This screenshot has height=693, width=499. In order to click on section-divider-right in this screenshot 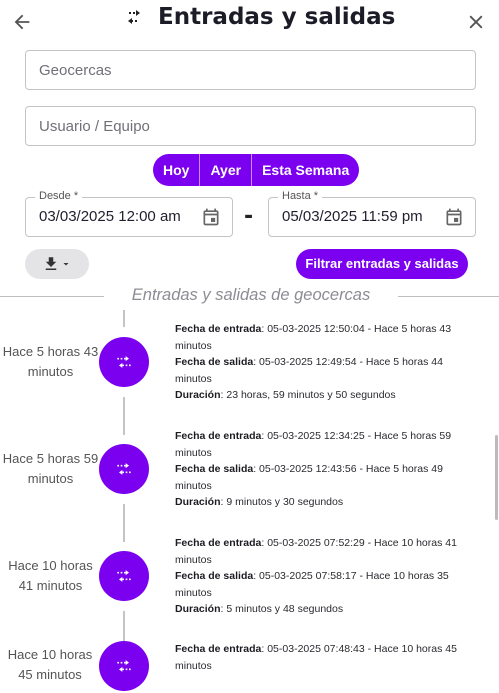, I will do `click(448, 296)`.